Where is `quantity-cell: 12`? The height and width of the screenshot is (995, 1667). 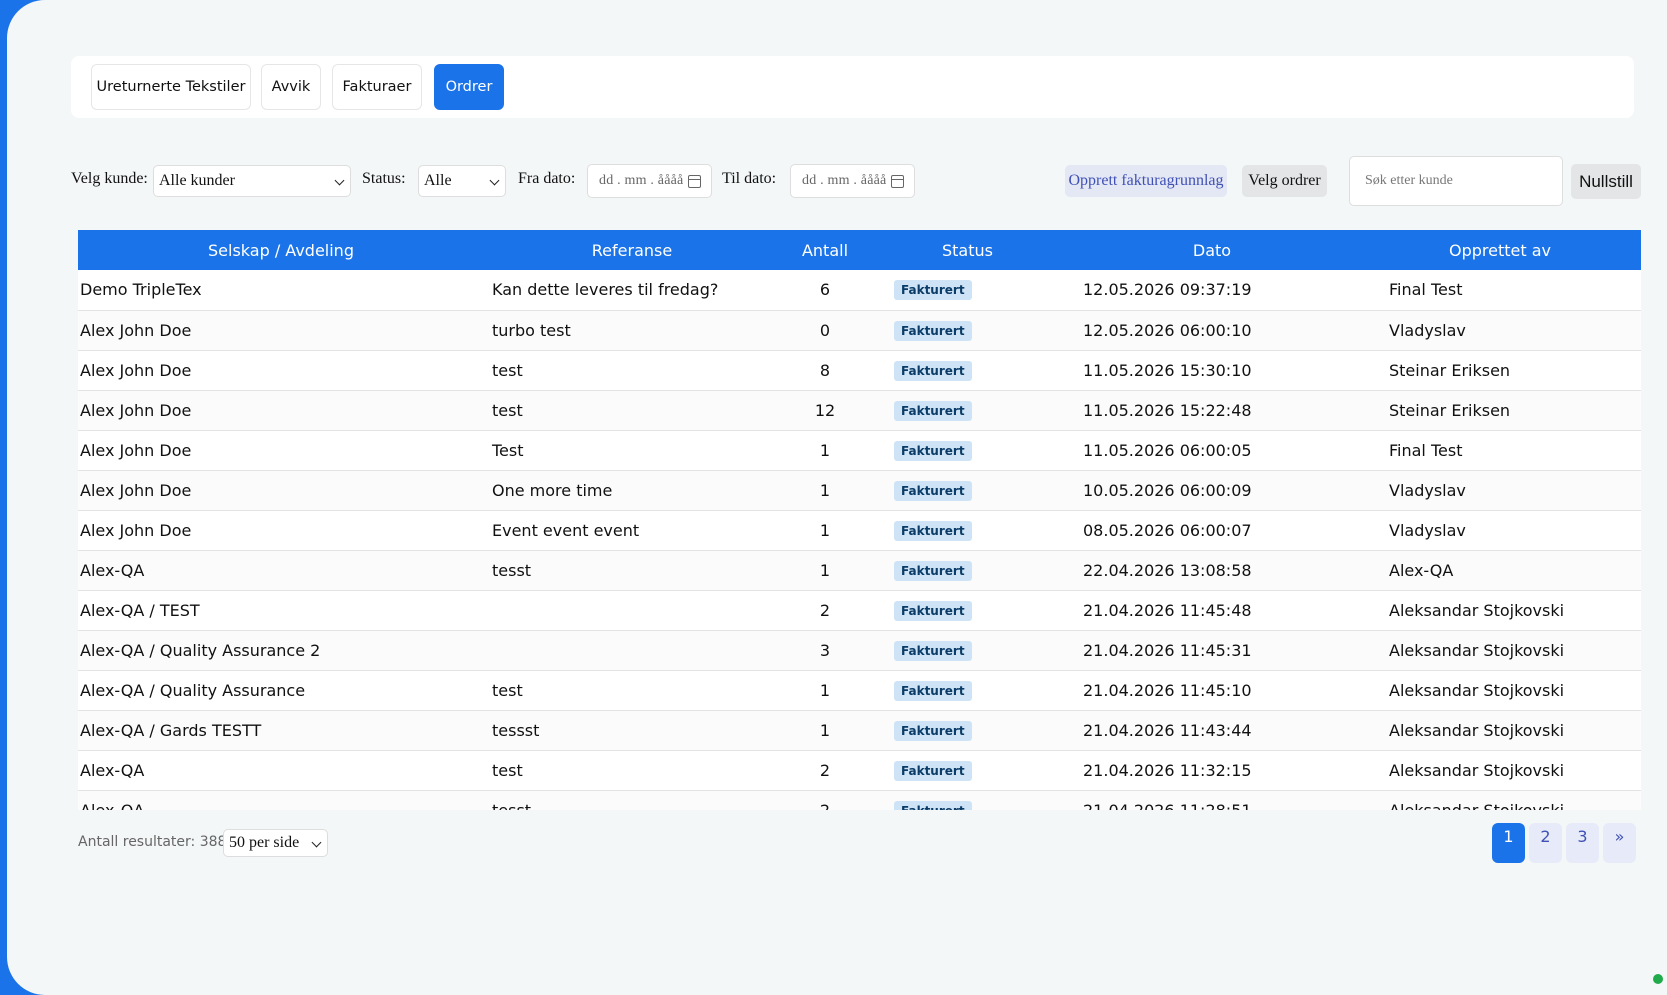 quantity-cell: 12 is located at coordinates (825, 410).